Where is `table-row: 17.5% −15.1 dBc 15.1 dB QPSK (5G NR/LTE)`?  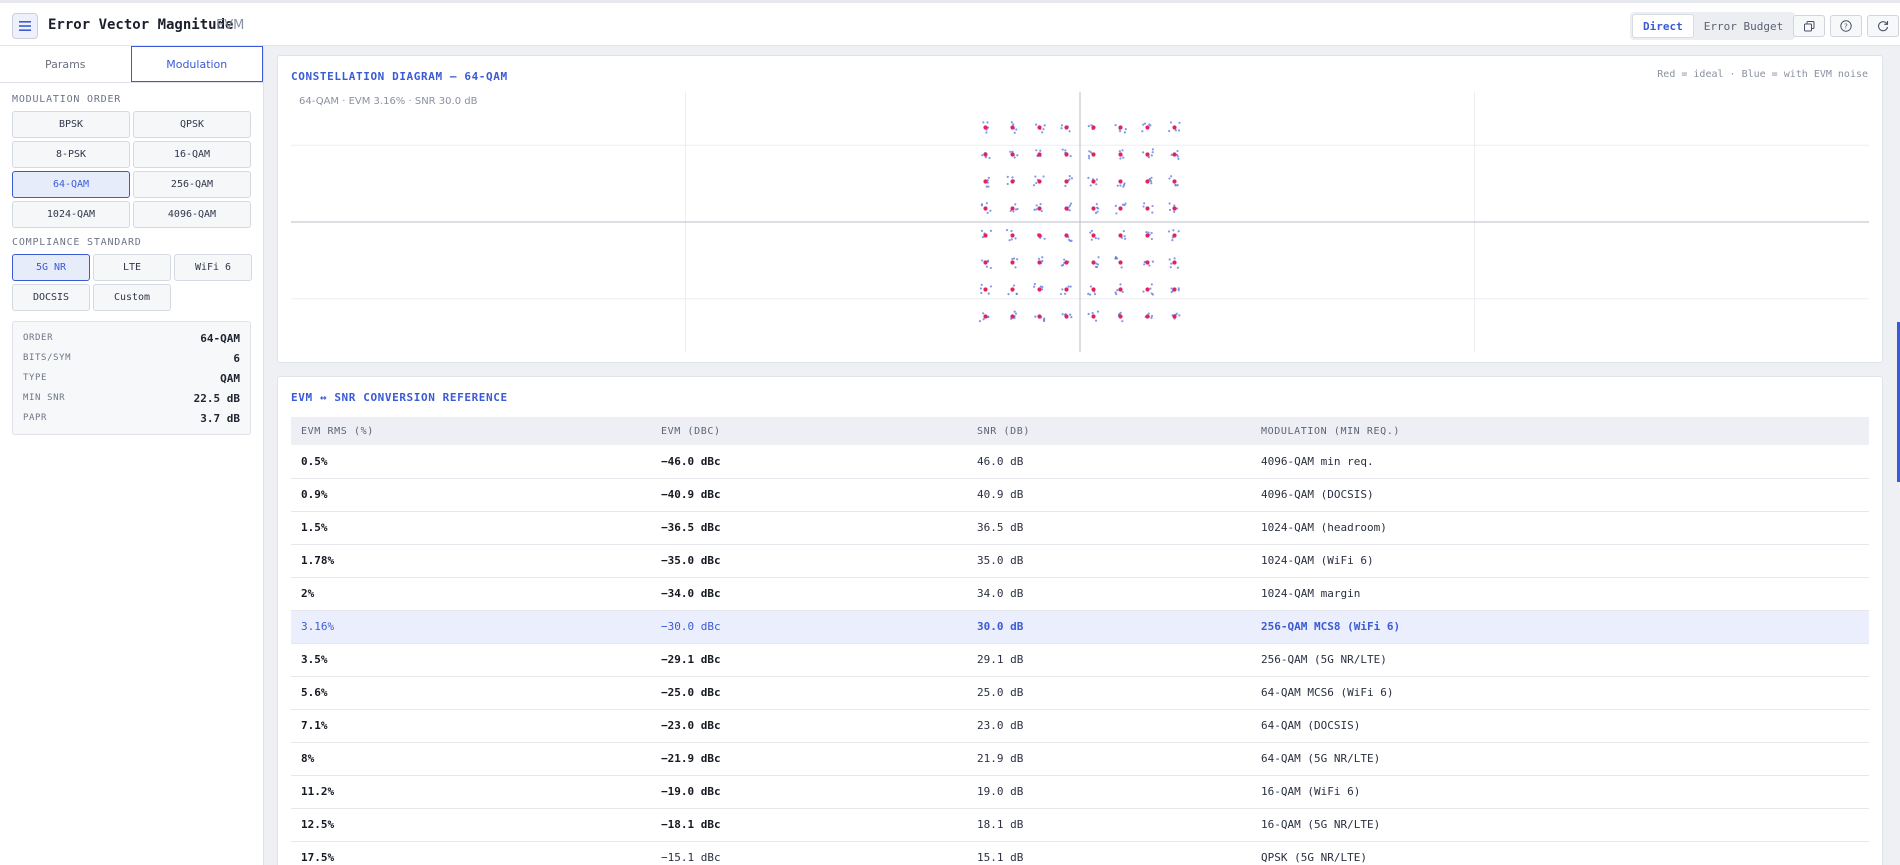 table-row: 17.5% −15.1 dBc 15.1 dB QPSK (5G NR/LTE) is located at coordinates (1080, 853).